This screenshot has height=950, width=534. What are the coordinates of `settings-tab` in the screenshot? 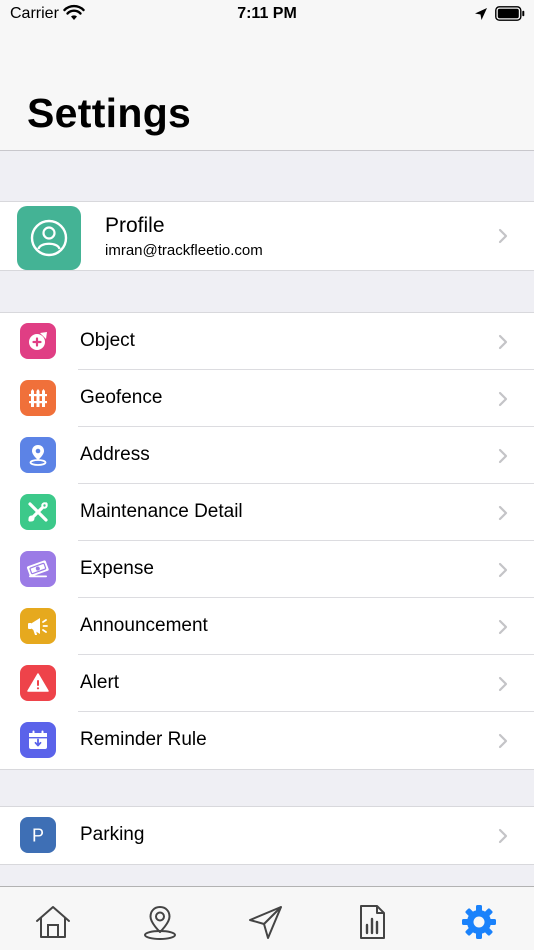 It's located at (480, 923).